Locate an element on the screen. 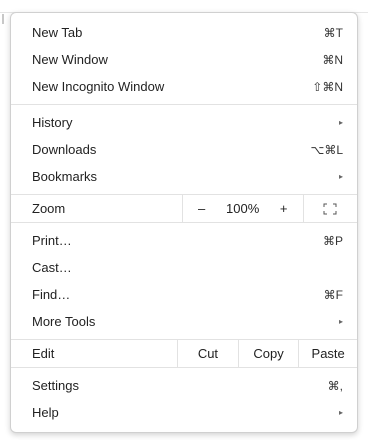 This screenshot has width=368, height=440. menu-item-shortcut: ⌘N is located at coordinates (332, 59).